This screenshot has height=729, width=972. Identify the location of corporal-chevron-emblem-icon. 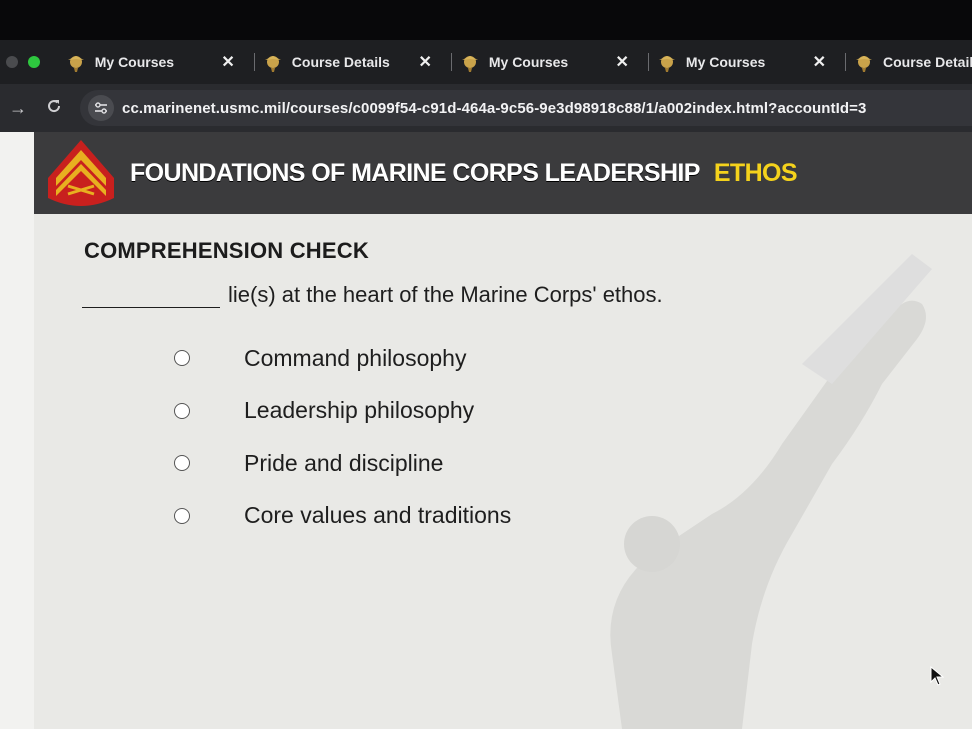
(81, 173).